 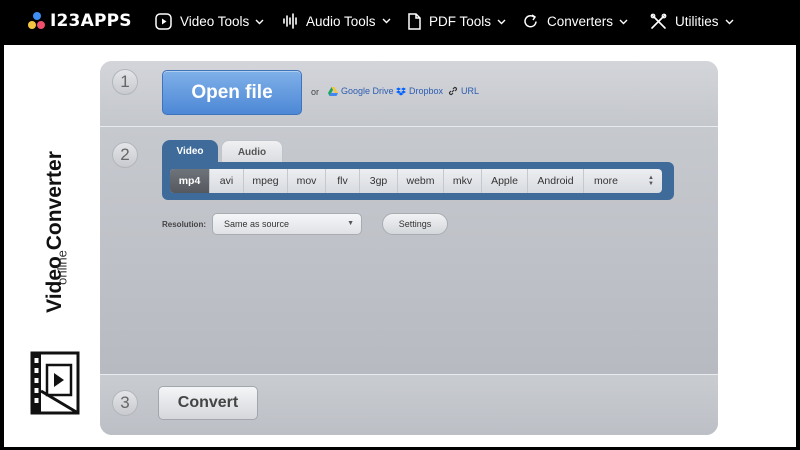 I want to click on dropbox-label: Dropbox, so click(x=426, y=91).